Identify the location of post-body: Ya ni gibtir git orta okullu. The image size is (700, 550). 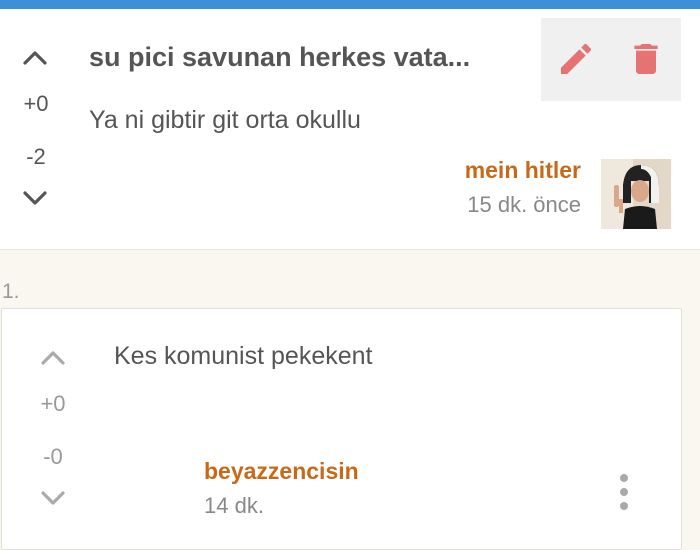
(225, 120).